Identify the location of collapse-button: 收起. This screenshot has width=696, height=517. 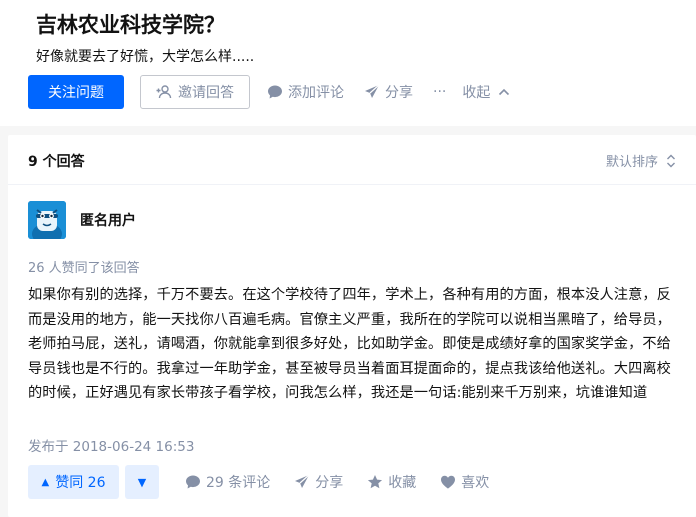
(486, 92).